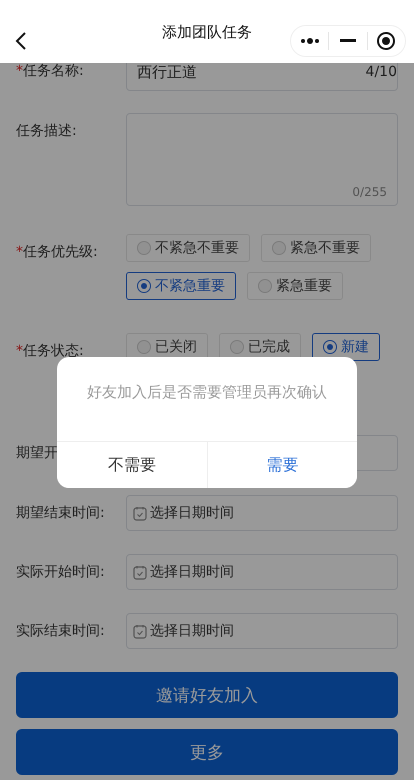 This screenshot has height=780, width=414. What do you see at coordinates (348, 41) in the screenshot?
I see `minimize-icon` at bounding box center [348, 41].